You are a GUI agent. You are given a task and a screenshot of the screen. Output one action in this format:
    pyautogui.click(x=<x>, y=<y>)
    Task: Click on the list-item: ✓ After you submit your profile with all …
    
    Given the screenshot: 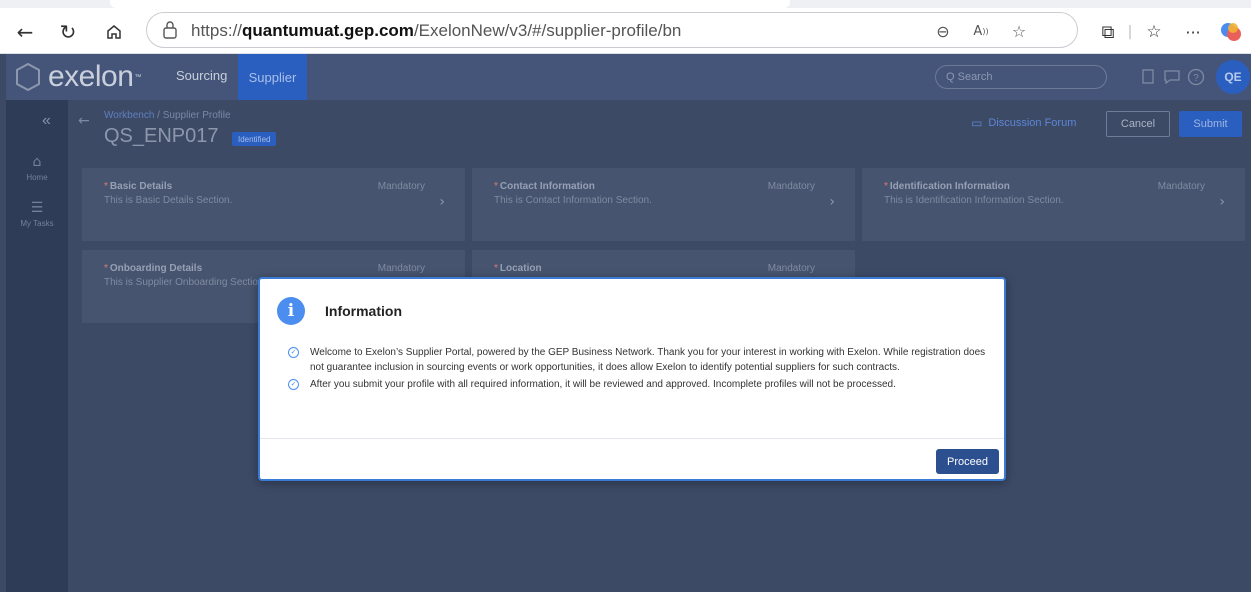 What is the action you would take?
    pyautogui.click(x=638, y=384)
    